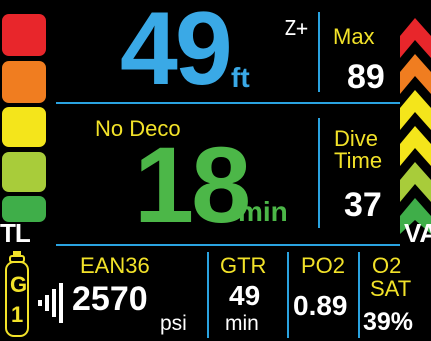  Describe the element at coordinates (415, 74) in the screenshot. I see `vario-chevron-2-icon` at that location.